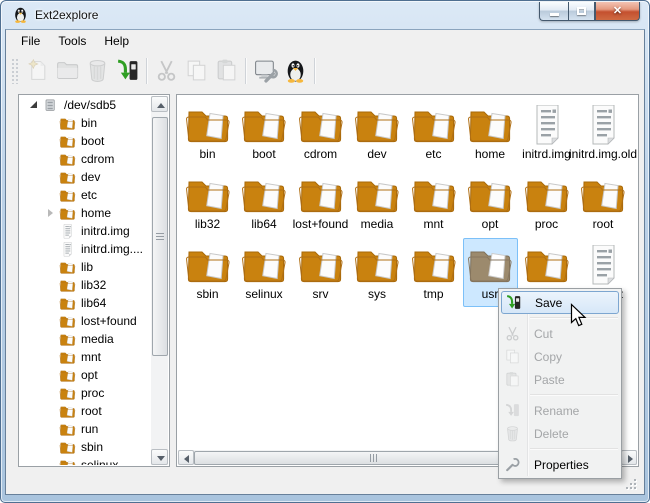  Describe the element at coordinates (603, 125) in the screenshot. I see `file-icon` at that location.